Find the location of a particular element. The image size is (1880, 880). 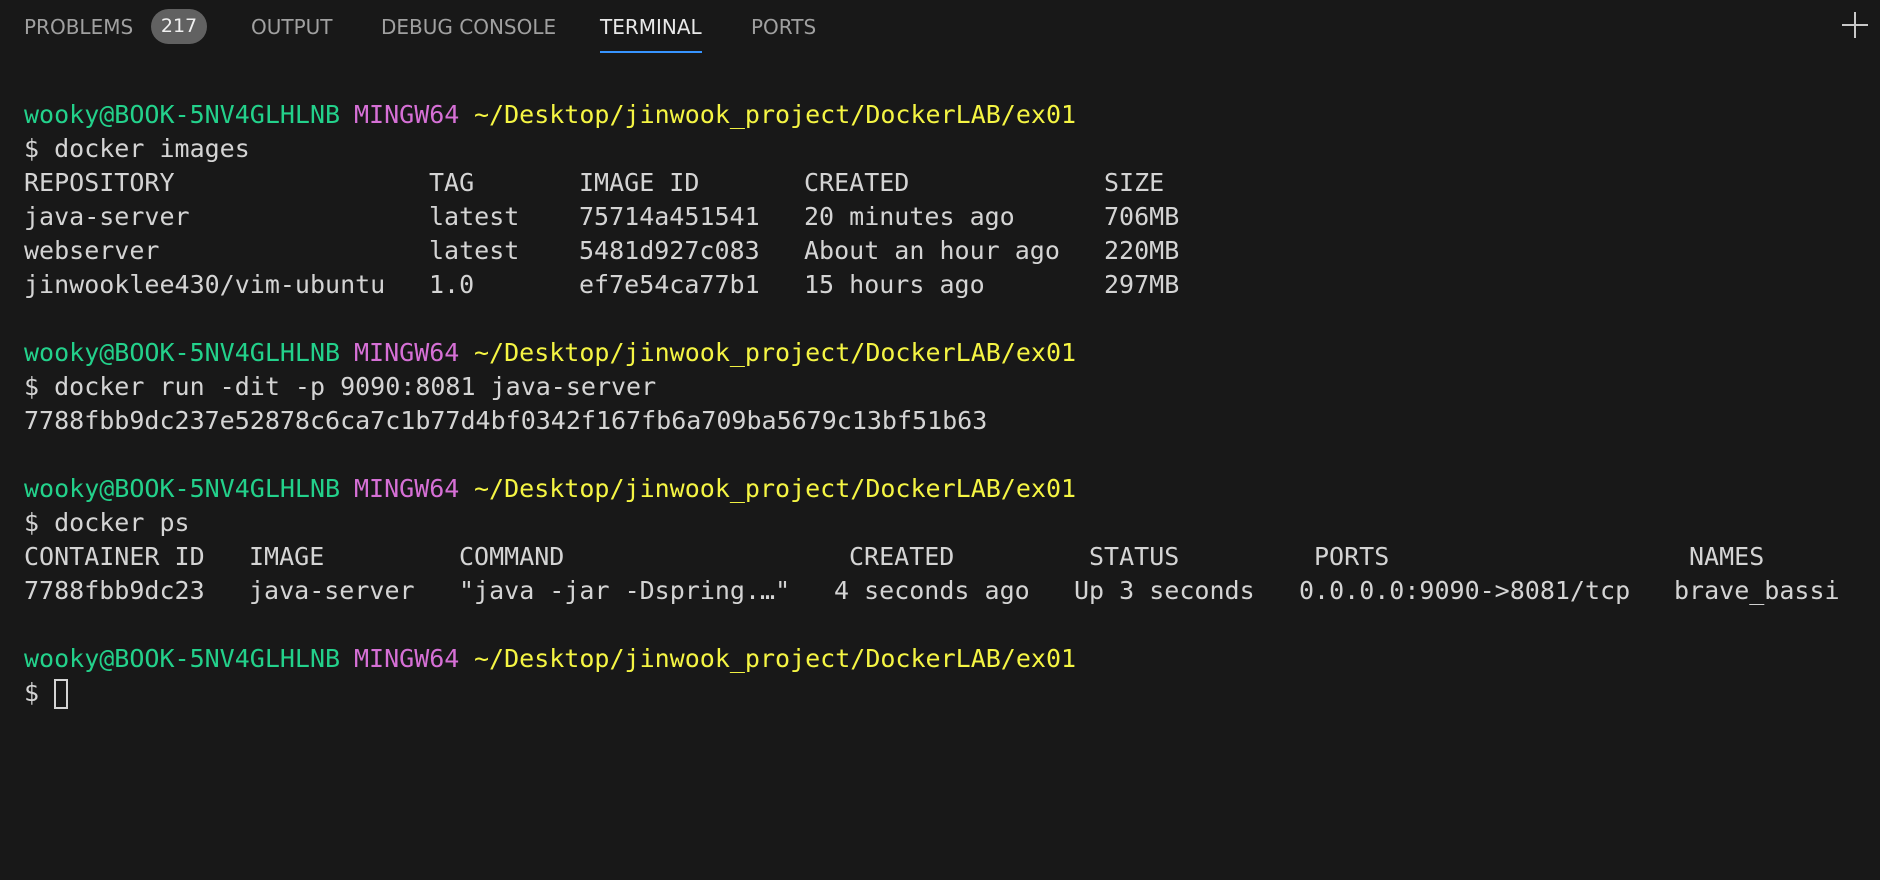

command-line: $ docker images is located at coordinates (137, 148).